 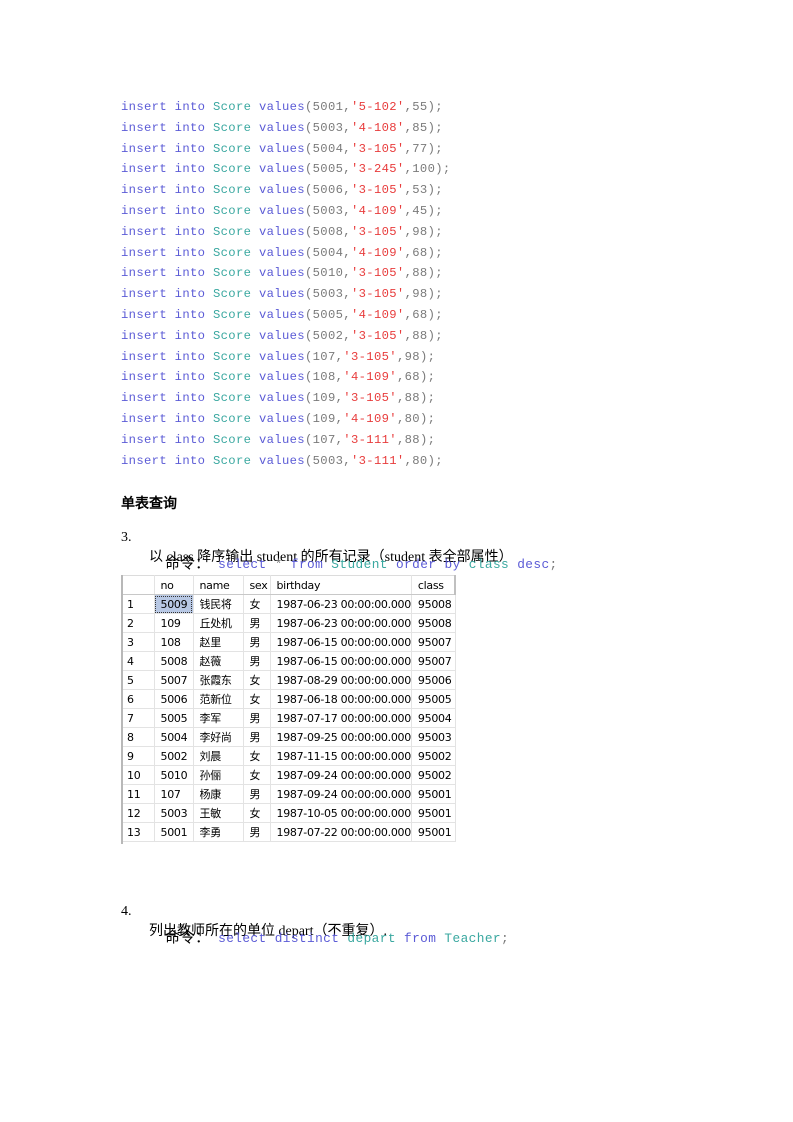 I want to click on cell-class: 95006, so click(x=433, y=680).